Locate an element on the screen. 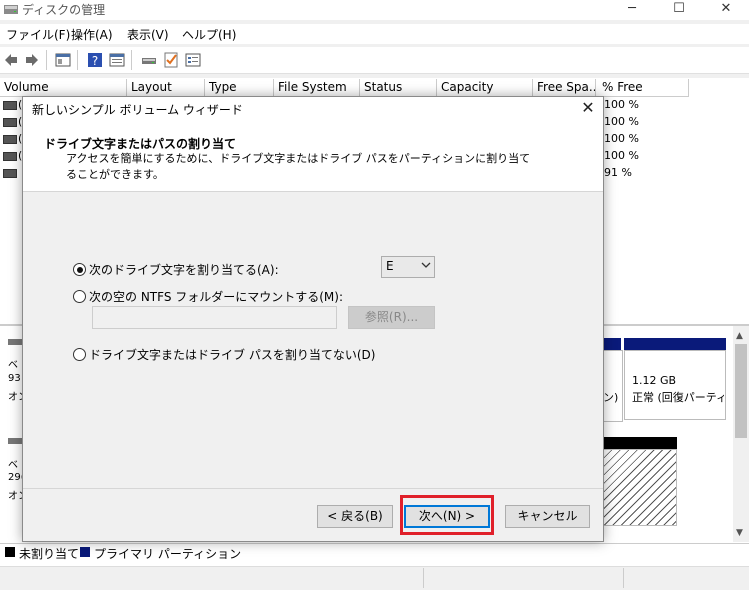 The image size is (749, 590). wizard-close-icon: ✕ is located at coordinates (588, 108).